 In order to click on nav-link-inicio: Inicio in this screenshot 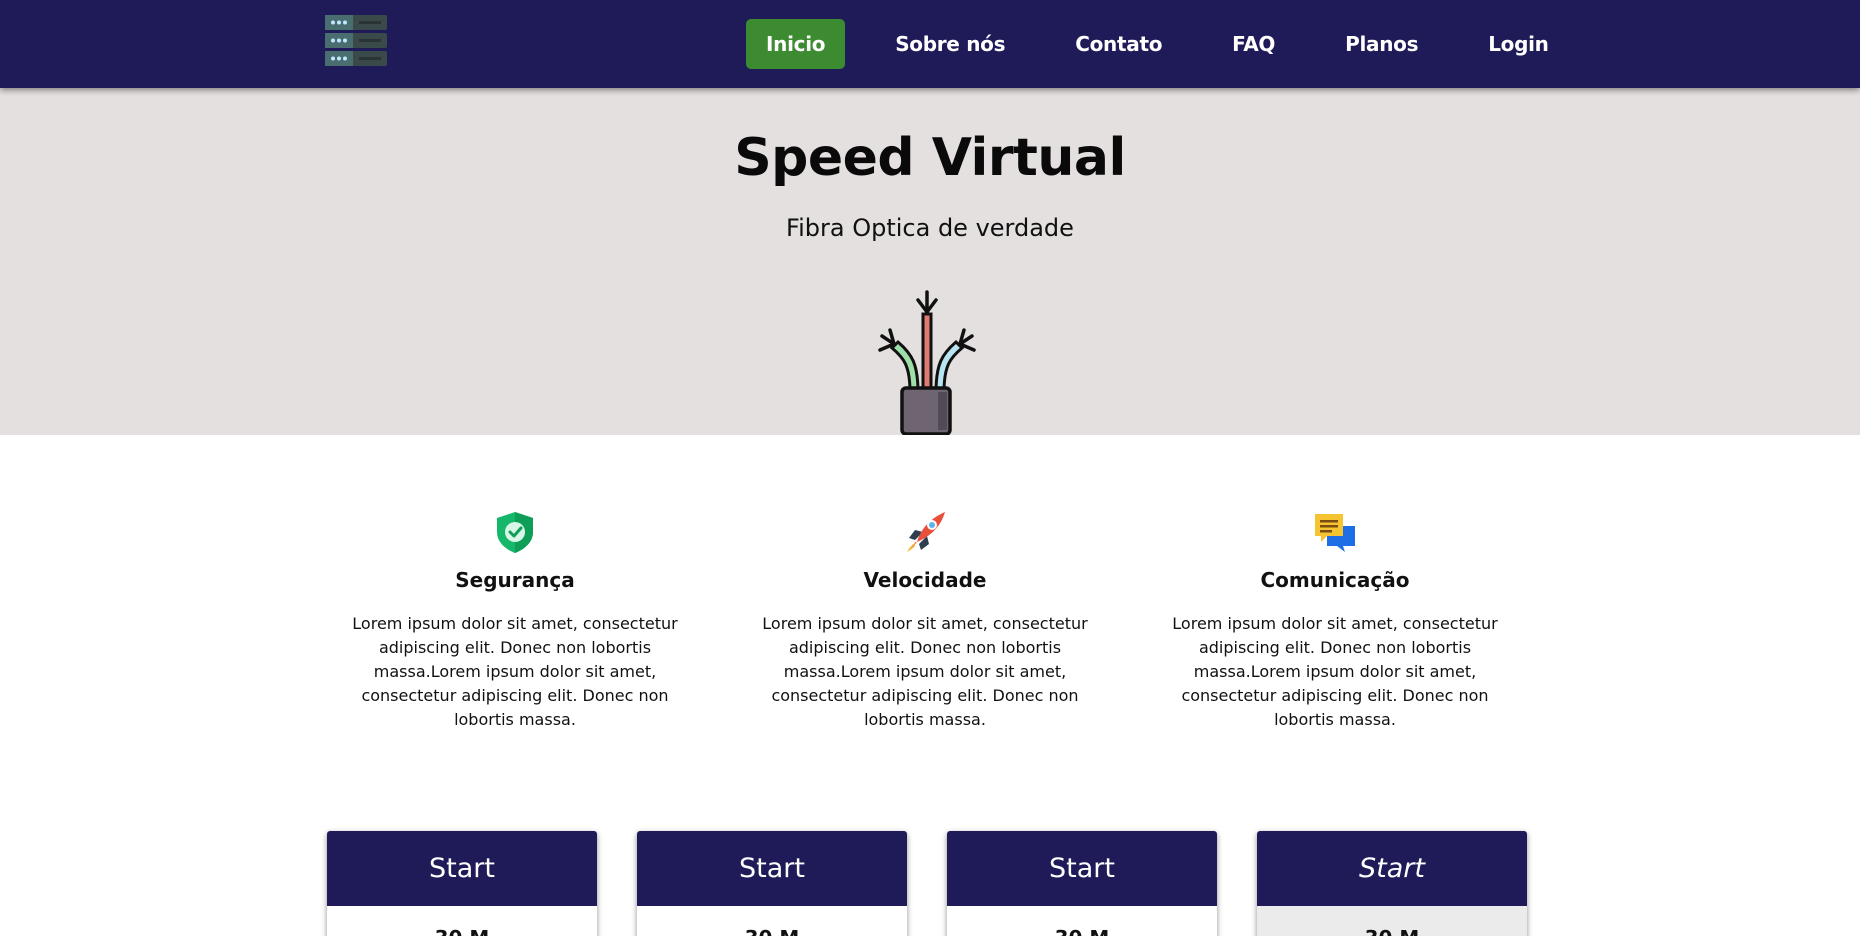, I will do `click(796, 44)`.